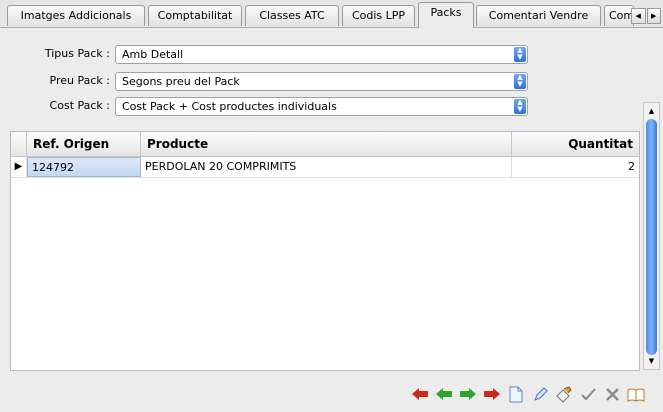 The image size is (663, 412). I want to click on grid-header: Ref. Origen Producte Quantitat, so click(325, 144).